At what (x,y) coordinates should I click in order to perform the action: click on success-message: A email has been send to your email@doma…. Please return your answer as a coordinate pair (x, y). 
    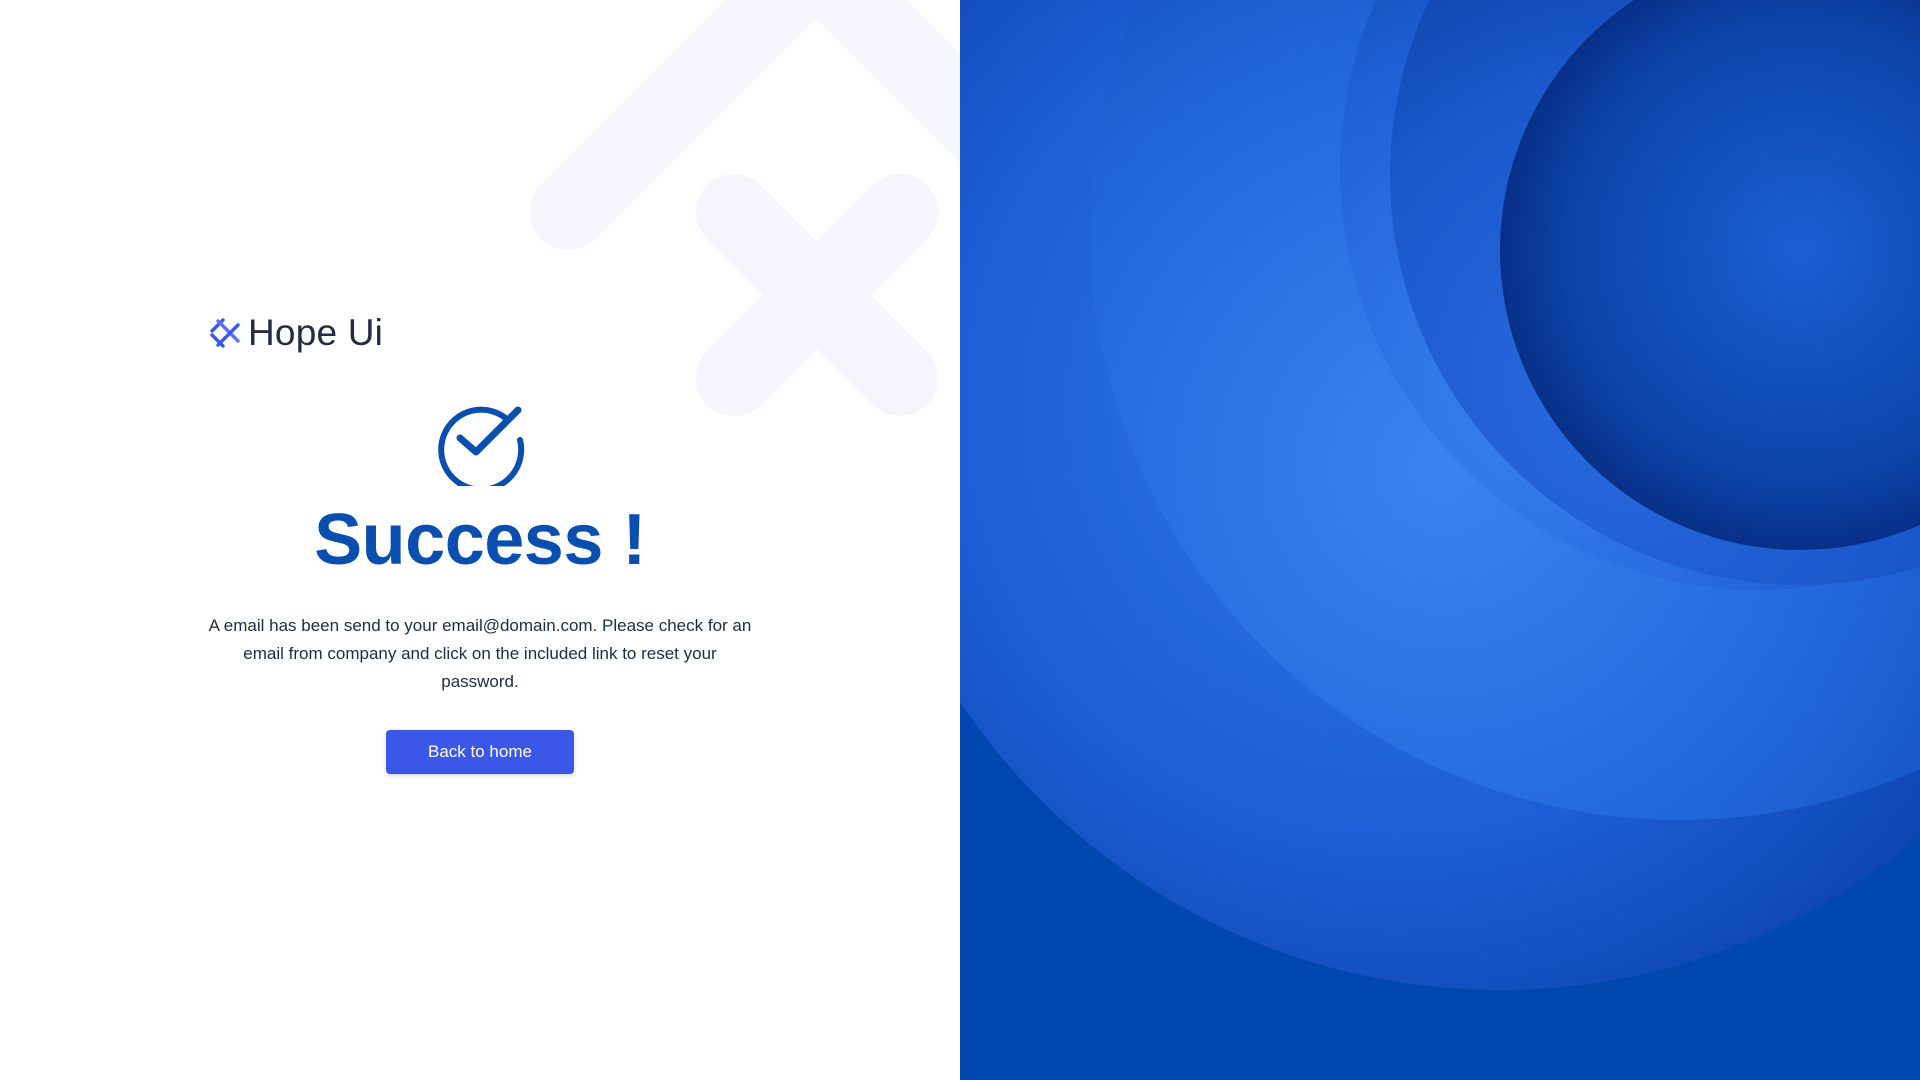
    Looking at the image, I should click on (480, 653).